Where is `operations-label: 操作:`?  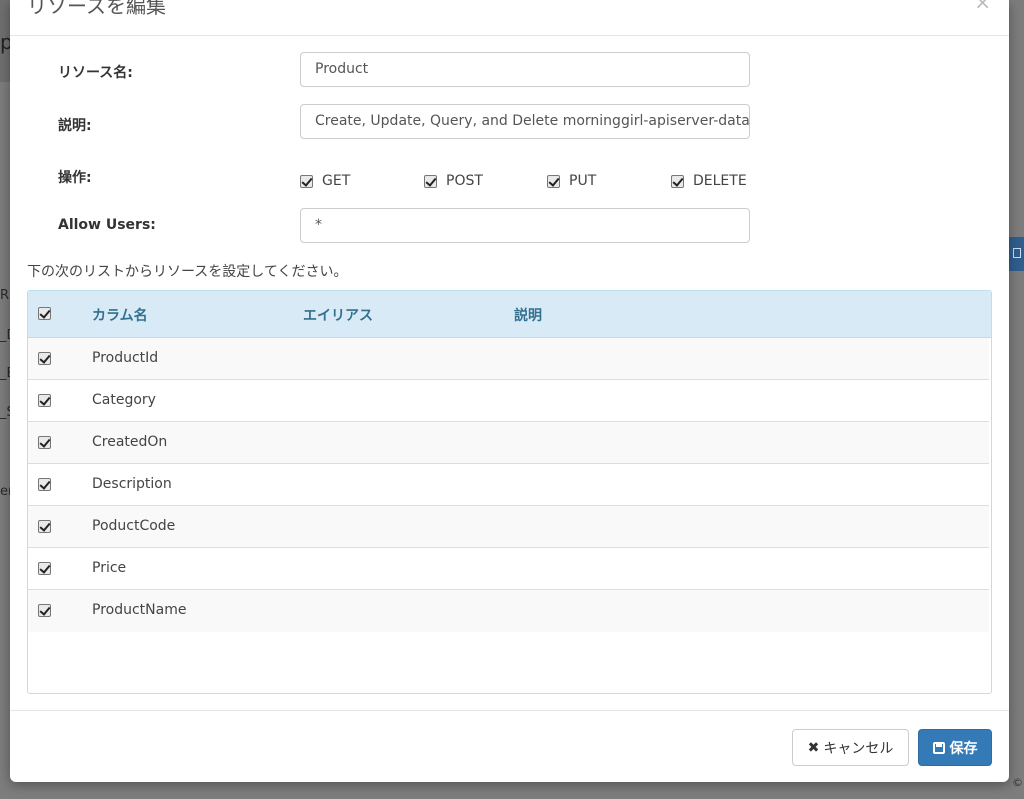
operations-label: 操作: is located at coordinates (75, 178).